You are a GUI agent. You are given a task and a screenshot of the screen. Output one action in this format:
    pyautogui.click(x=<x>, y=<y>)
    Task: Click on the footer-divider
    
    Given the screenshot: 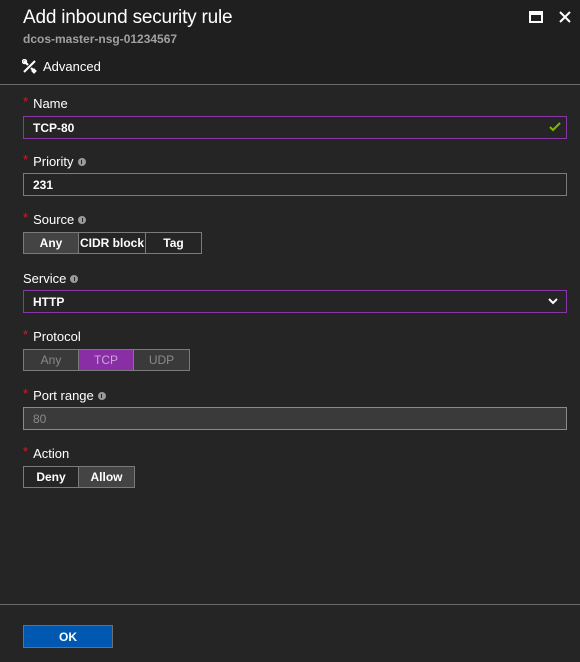 What is the action you would take?
    pyautogui.click(x=290, y=604)
    